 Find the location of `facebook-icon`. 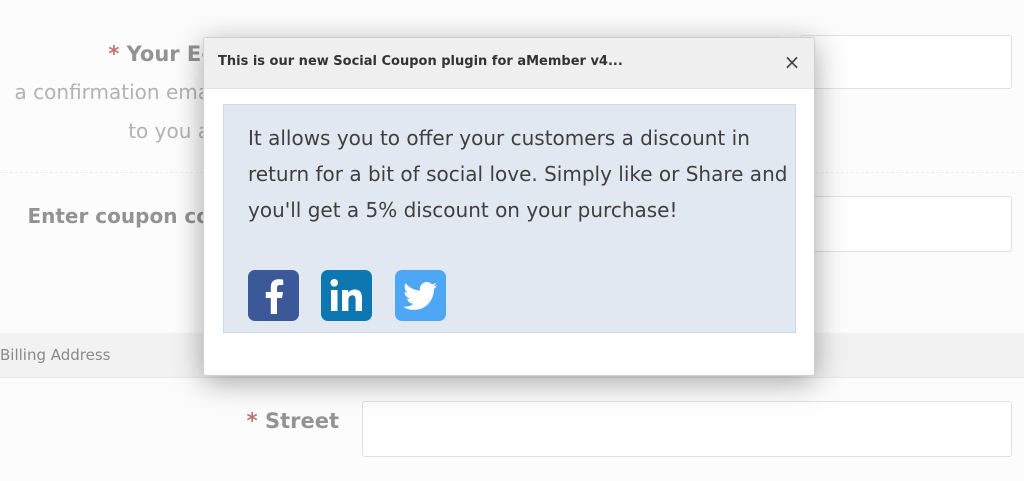

facebook-icon is located at coordinates (274, 296).